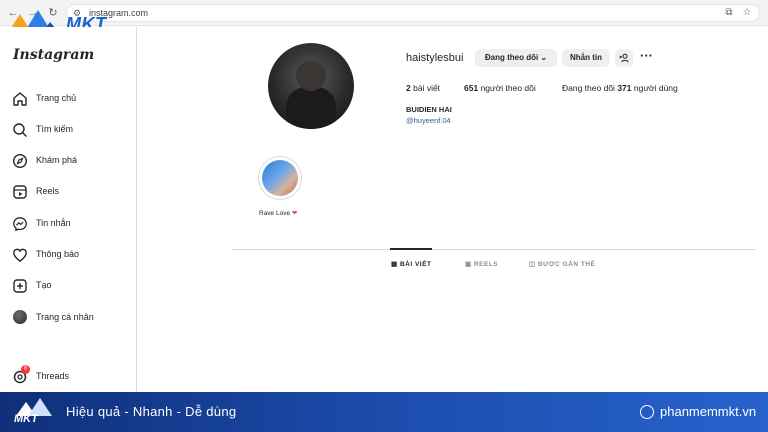 This screenshot has width=768, height=432. I want to click on posts-count: 2, so click(408, 88).